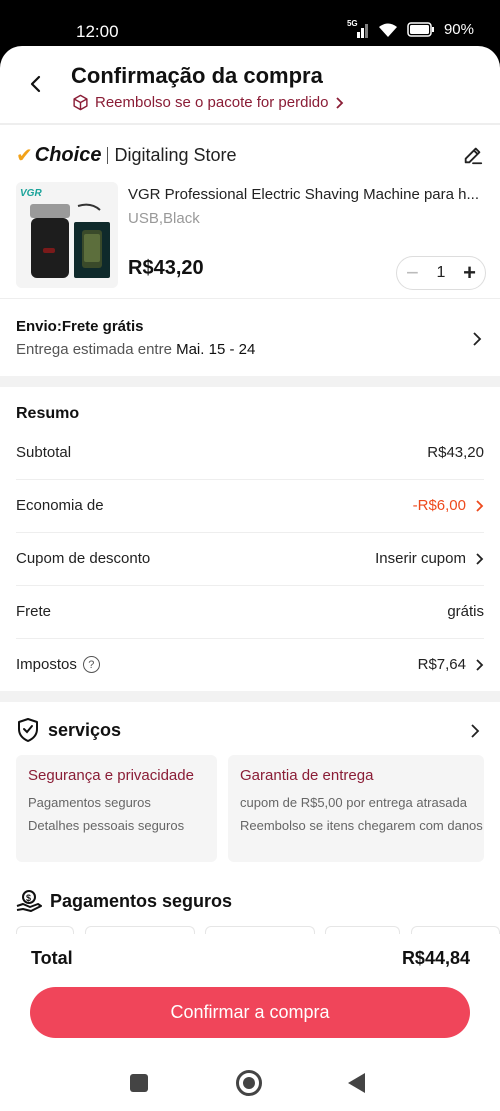 This screenshot has height=1111, width=500. What do you see at coordinates (24, 156) in the screenshot?
I see `check-icon: ✔` at bounding box center [24, 156].